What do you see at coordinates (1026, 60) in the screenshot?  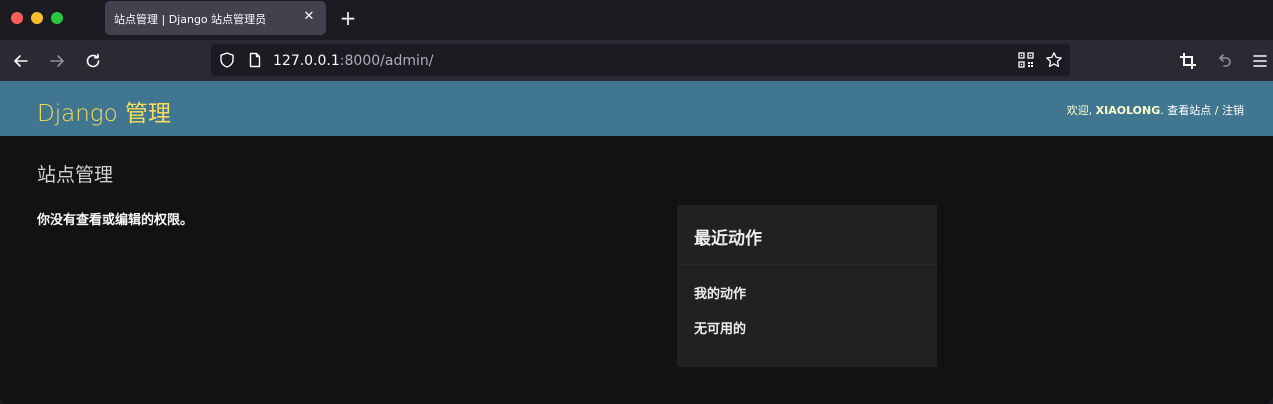 I see `qr-code-icon` at bounding box center [1026, 60].